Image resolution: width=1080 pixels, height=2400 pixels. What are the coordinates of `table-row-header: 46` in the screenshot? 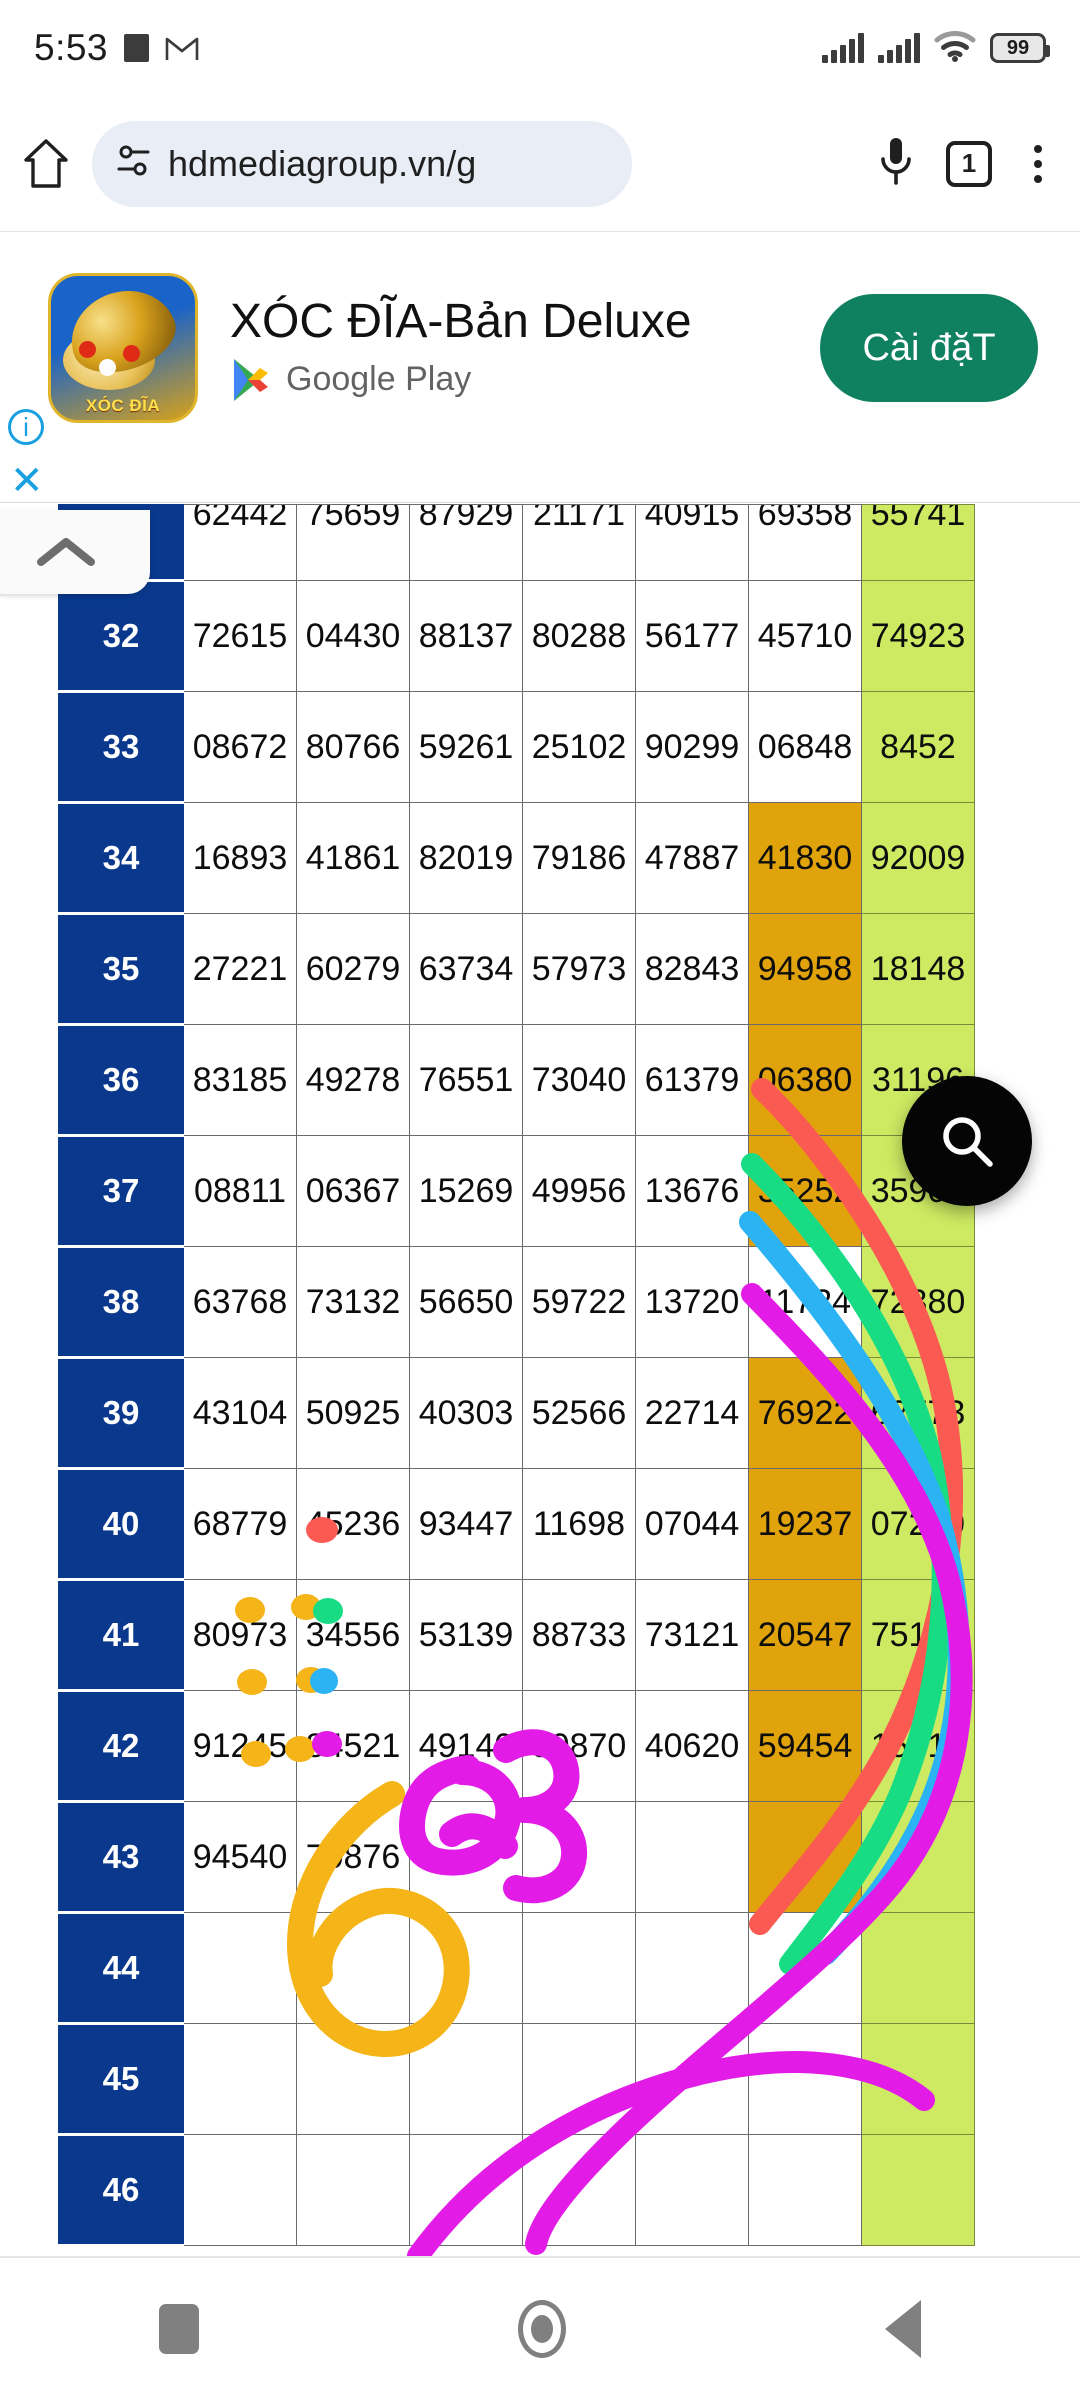 It's located at (121, 2190).